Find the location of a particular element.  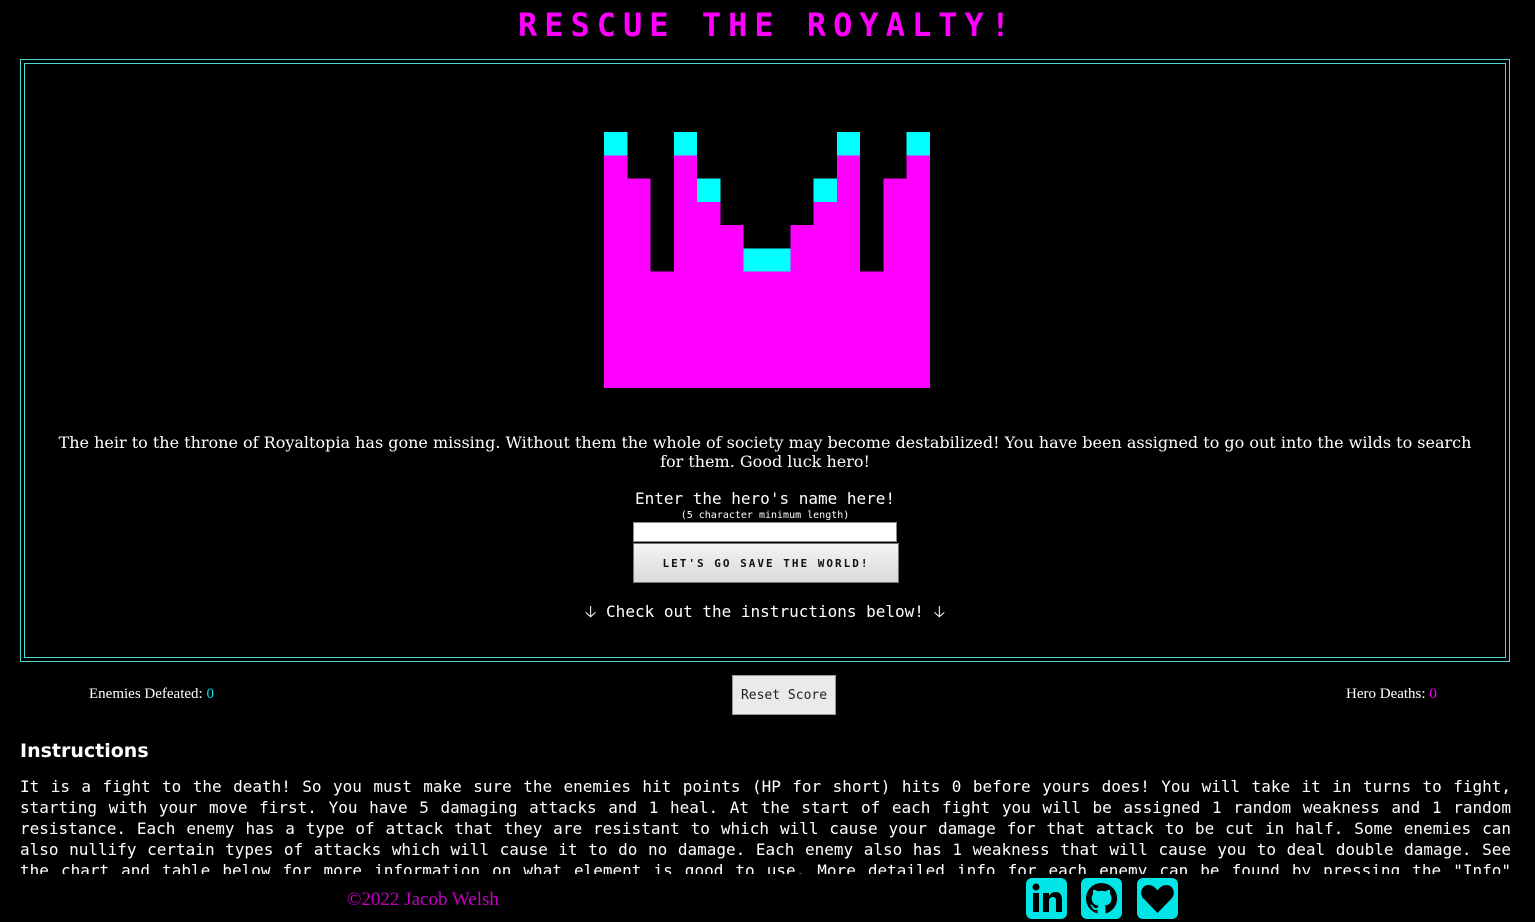

hero-deaths-label: Hero Deaths: is located at coordinates (1386, 694).